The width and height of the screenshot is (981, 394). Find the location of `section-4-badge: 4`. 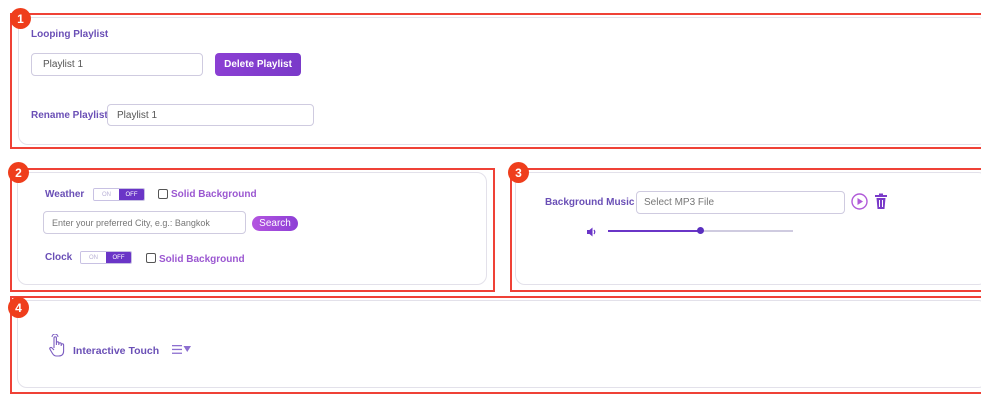

section-4-badge: 4 is located at coordinates (18, 307).